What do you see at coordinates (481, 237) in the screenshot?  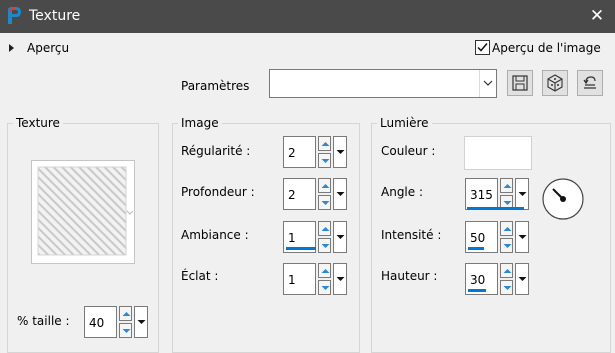 I see `intensite-input: 50` at bounding box center [481, 237].